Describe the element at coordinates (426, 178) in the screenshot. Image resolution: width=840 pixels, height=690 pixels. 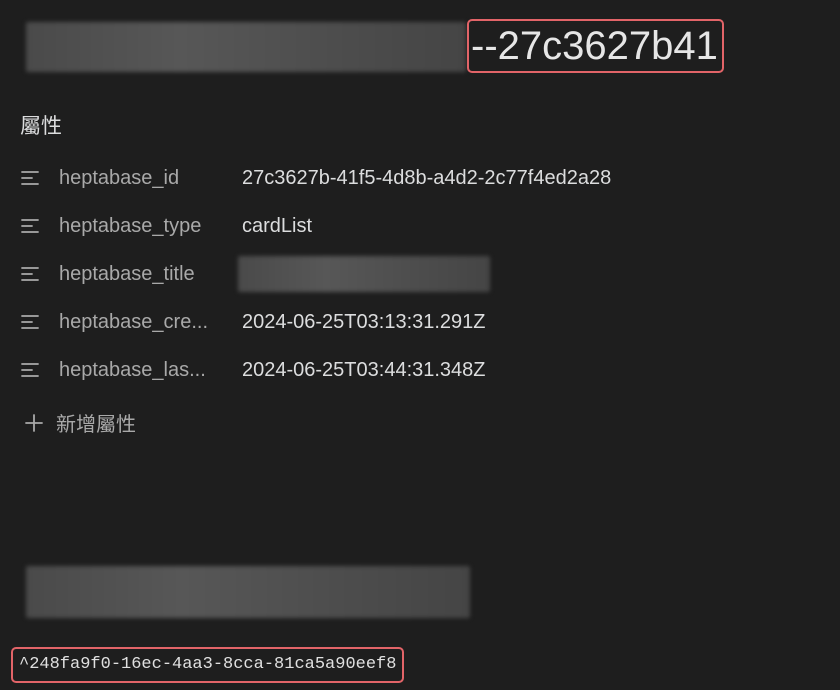
I see `property-value: 27c3627b-41f5-4d8b-a4d2-2c77f4ed2a28` at that location.